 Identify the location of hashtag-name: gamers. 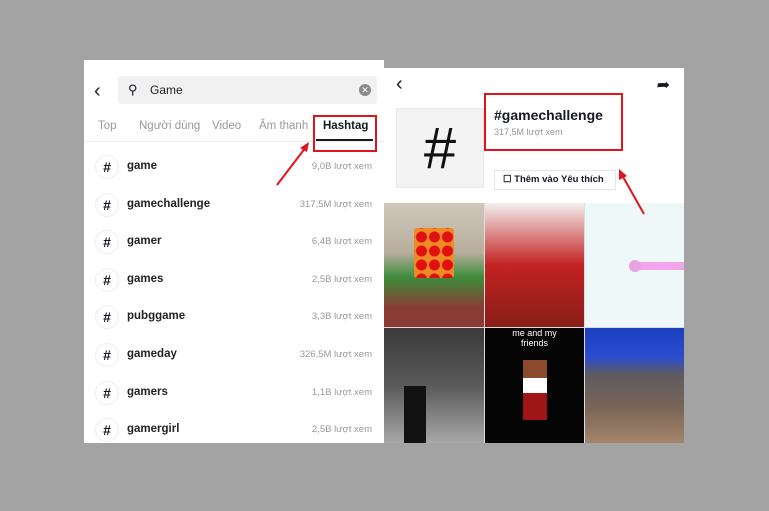
(147, 391).